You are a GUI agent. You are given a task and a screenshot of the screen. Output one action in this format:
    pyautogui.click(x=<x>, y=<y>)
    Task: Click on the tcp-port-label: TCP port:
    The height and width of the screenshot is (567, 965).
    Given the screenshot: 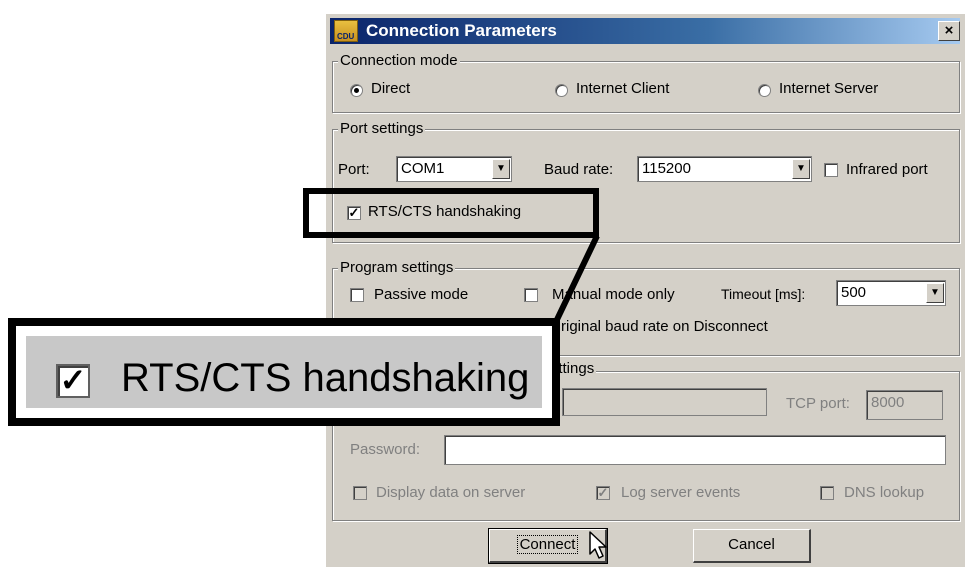 What is the action you would take?
    pyautogui.click(x=818, y=403)
    